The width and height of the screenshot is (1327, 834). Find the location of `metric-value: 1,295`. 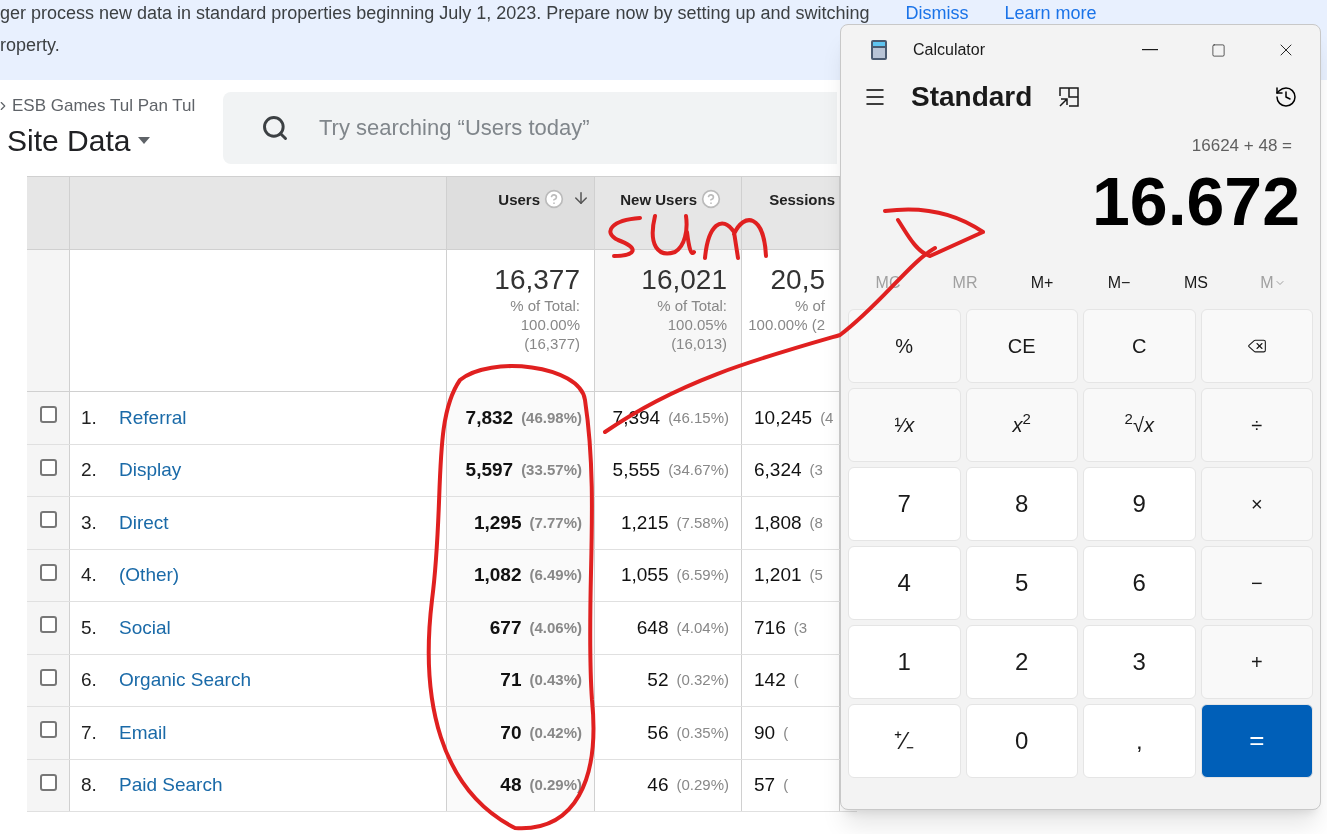

metric-value: 1,295 is located at coordinates (497, 522).